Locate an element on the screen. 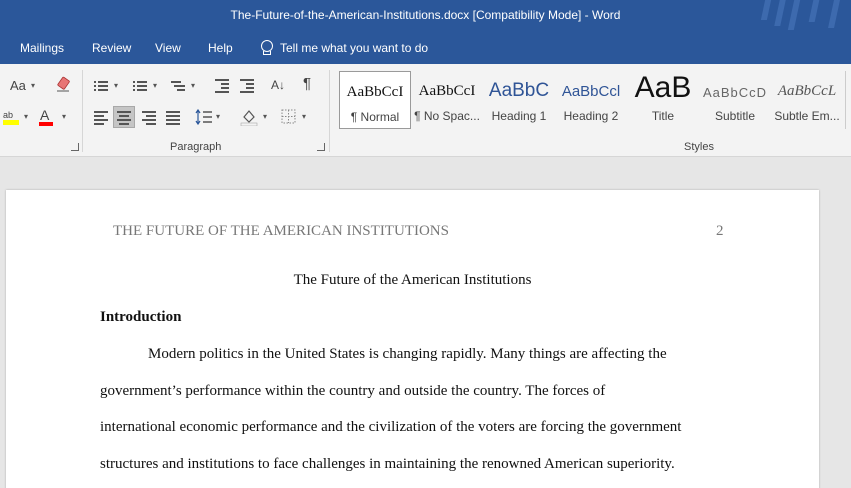  style-sample: AaB is located at coordinates (663, 87).